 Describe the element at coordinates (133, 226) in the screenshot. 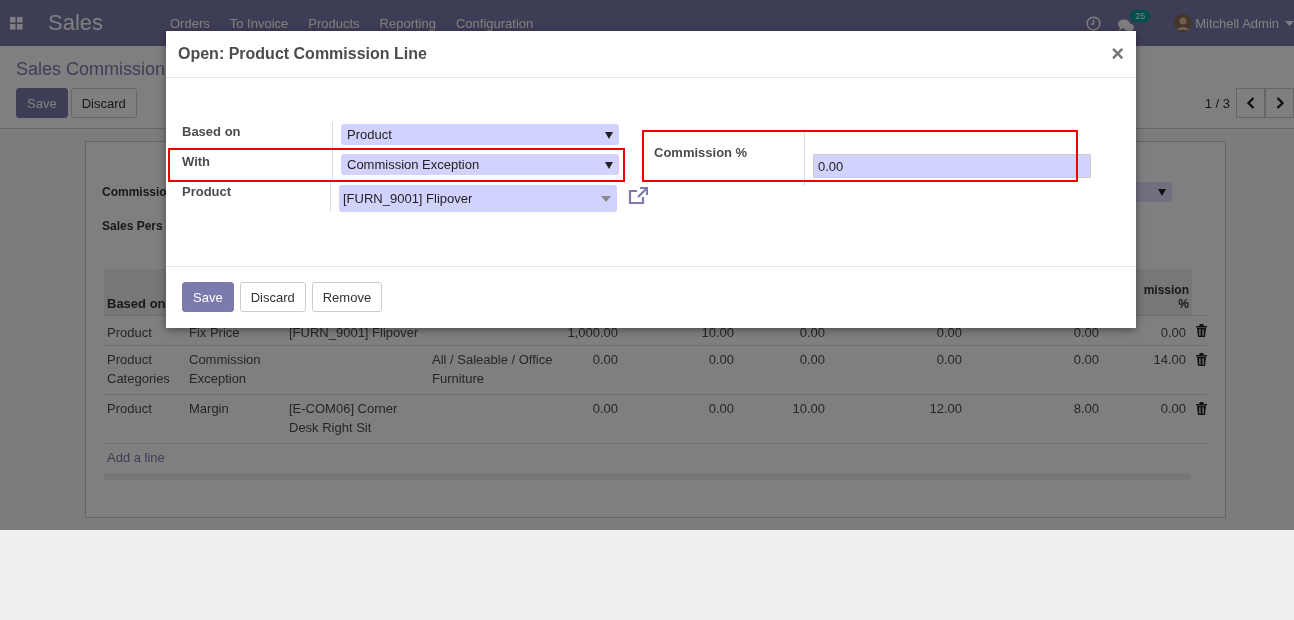

I see `field-label: Sales Pers` at that location.